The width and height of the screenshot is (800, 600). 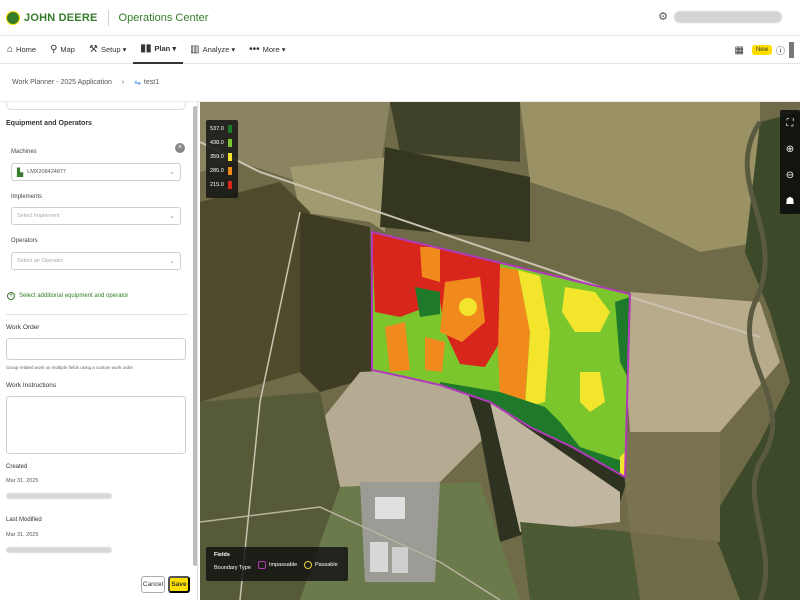 I want to click on breadcrumb-parent: Work Planner - 2025 Application, so click(x=62, y=82).